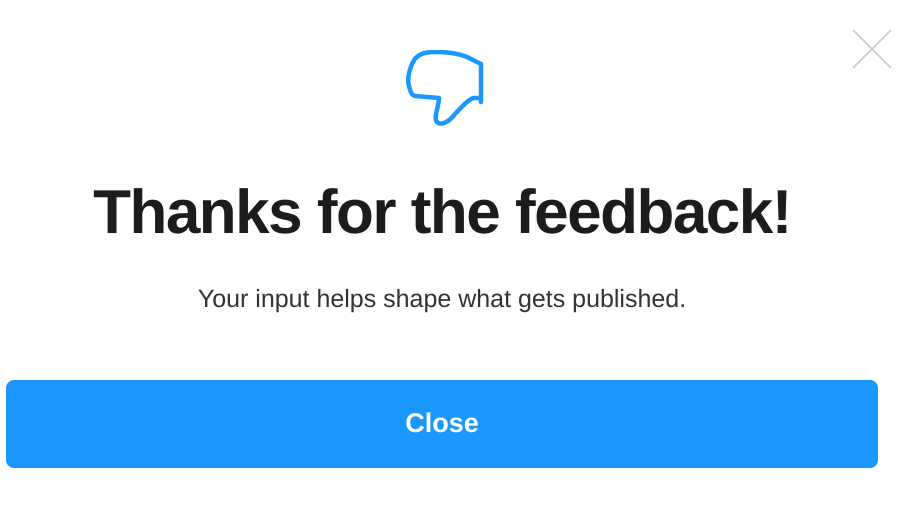 The height and width of the screenshot is (520, 920). What do you see at coordinates (442, 213) in the screenshot?
I see `dialog-title: Thanks for the feedback!` at bounding box center [442, 213].